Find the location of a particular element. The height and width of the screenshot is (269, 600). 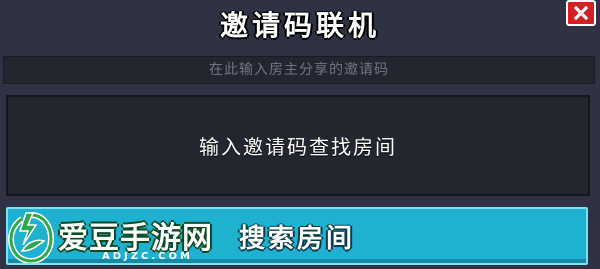

search-room-button-label: 搜索房间 is located at coordinates (296, 238).